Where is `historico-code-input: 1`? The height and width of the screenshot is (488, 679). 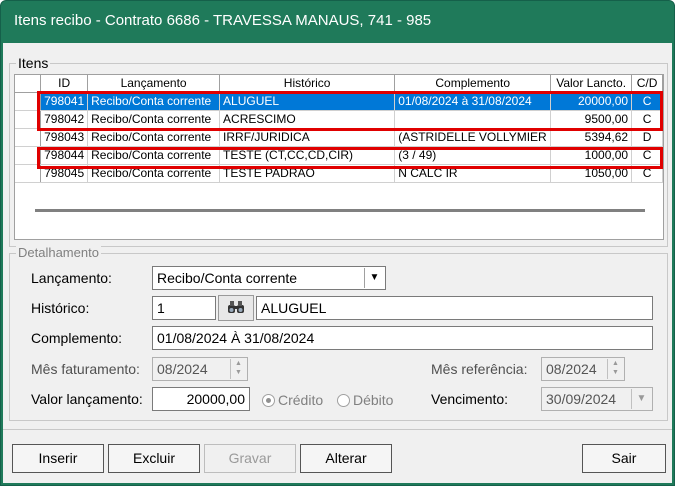
historico-code-input: 1 is located at coordinates (184, 308).